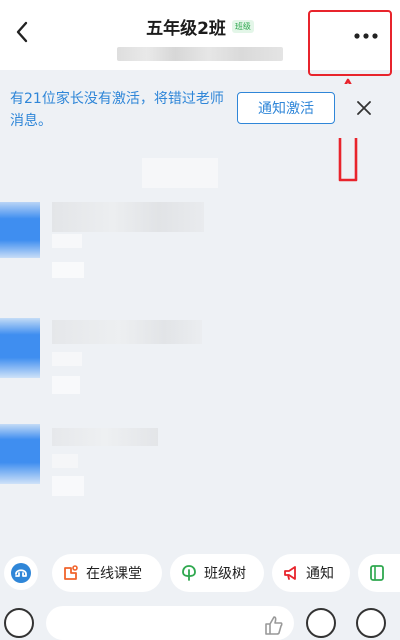  I want to click on page-title: 五年级2班, so click(186, 29).